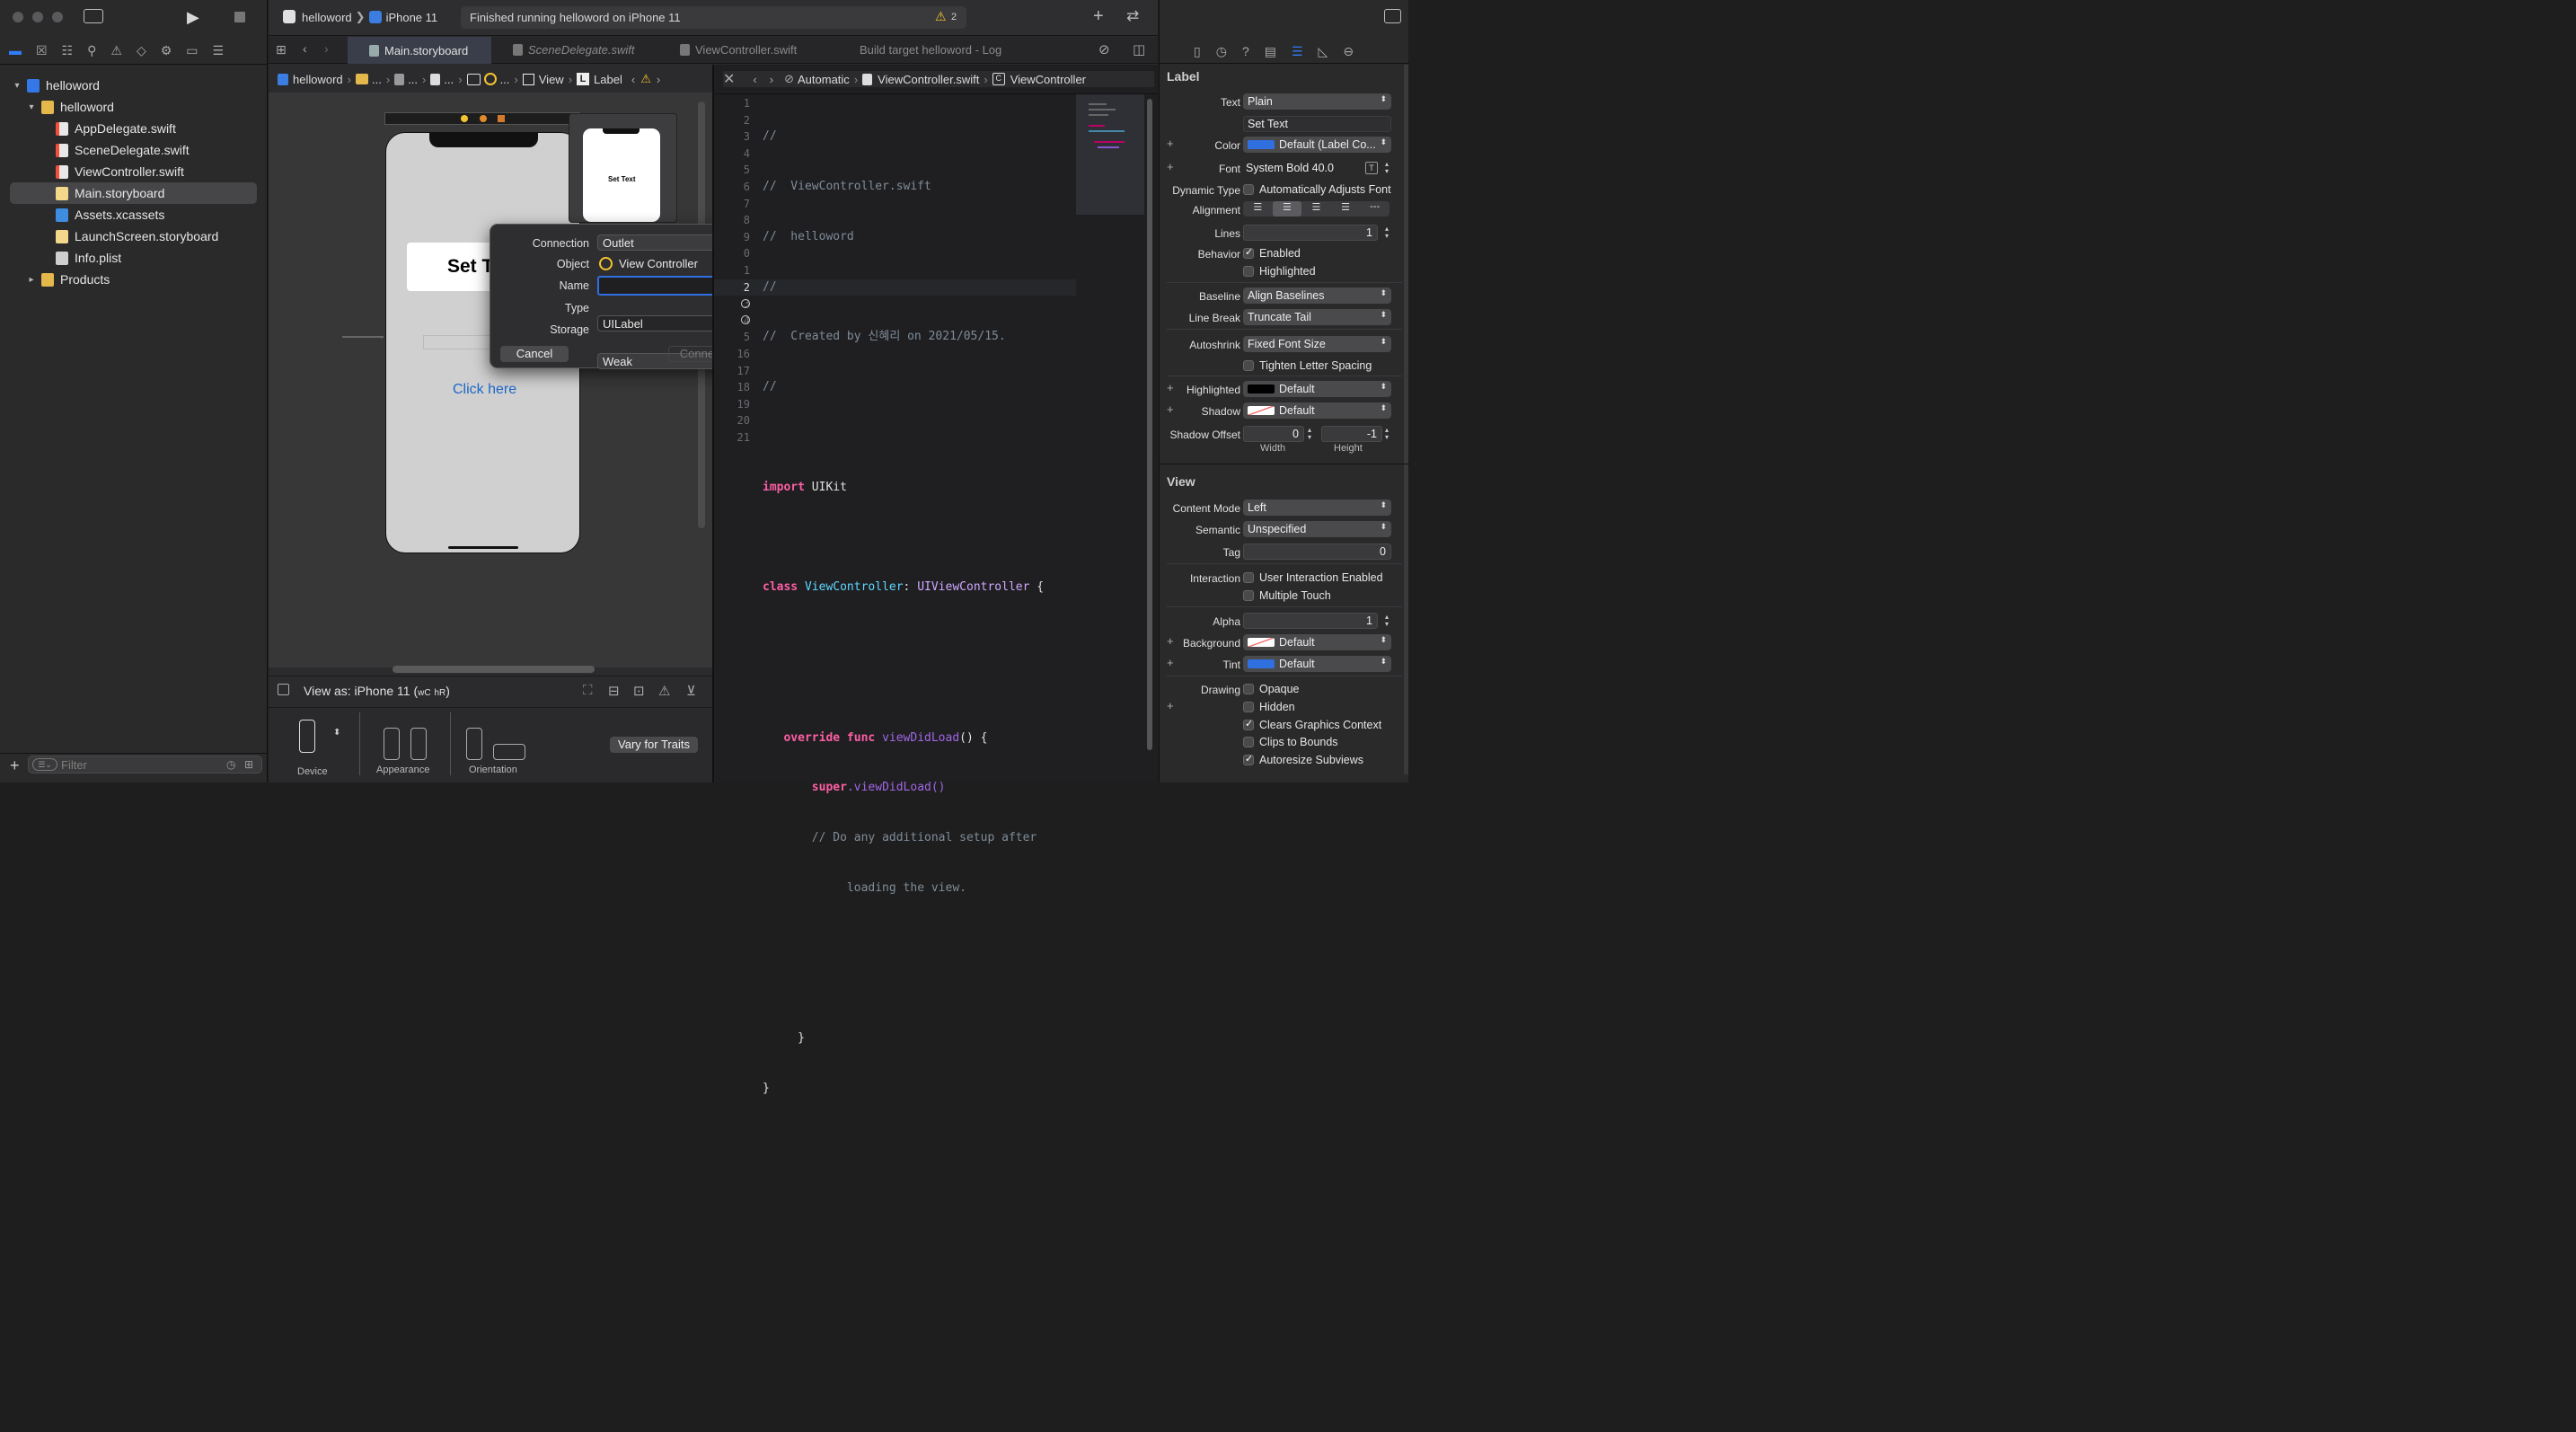 The image size is (2576, 1432). Describe the element at coordinates (369, 17) in the screenshot. I see `scheme-selector: helloword ❯ iPhone 11` at that location.